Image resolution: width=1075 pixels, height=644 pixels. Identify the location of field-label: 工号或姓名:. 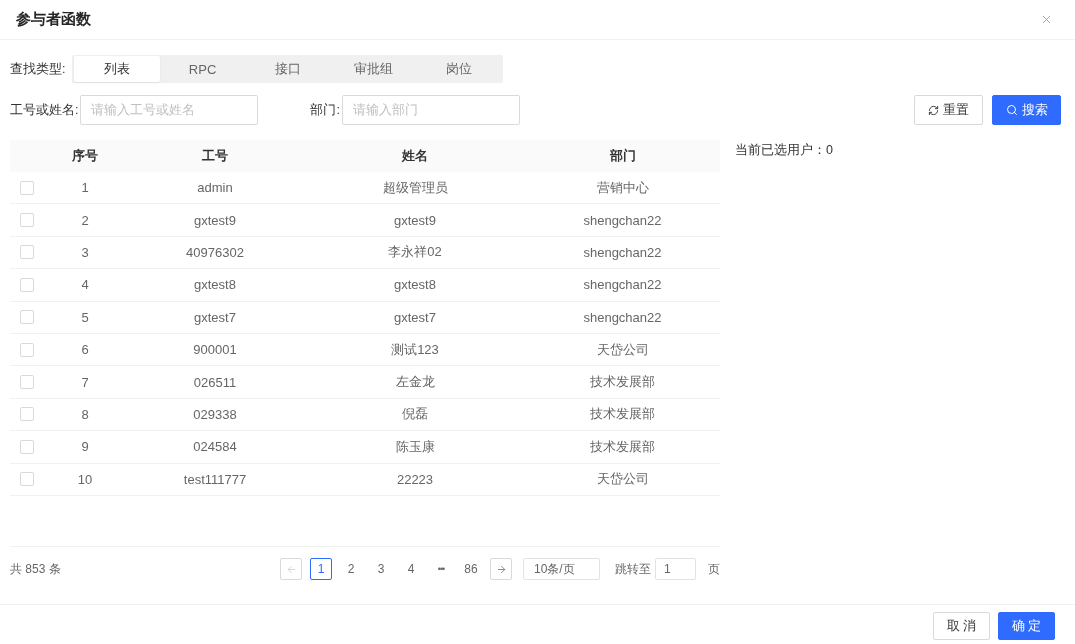
(44, 110).